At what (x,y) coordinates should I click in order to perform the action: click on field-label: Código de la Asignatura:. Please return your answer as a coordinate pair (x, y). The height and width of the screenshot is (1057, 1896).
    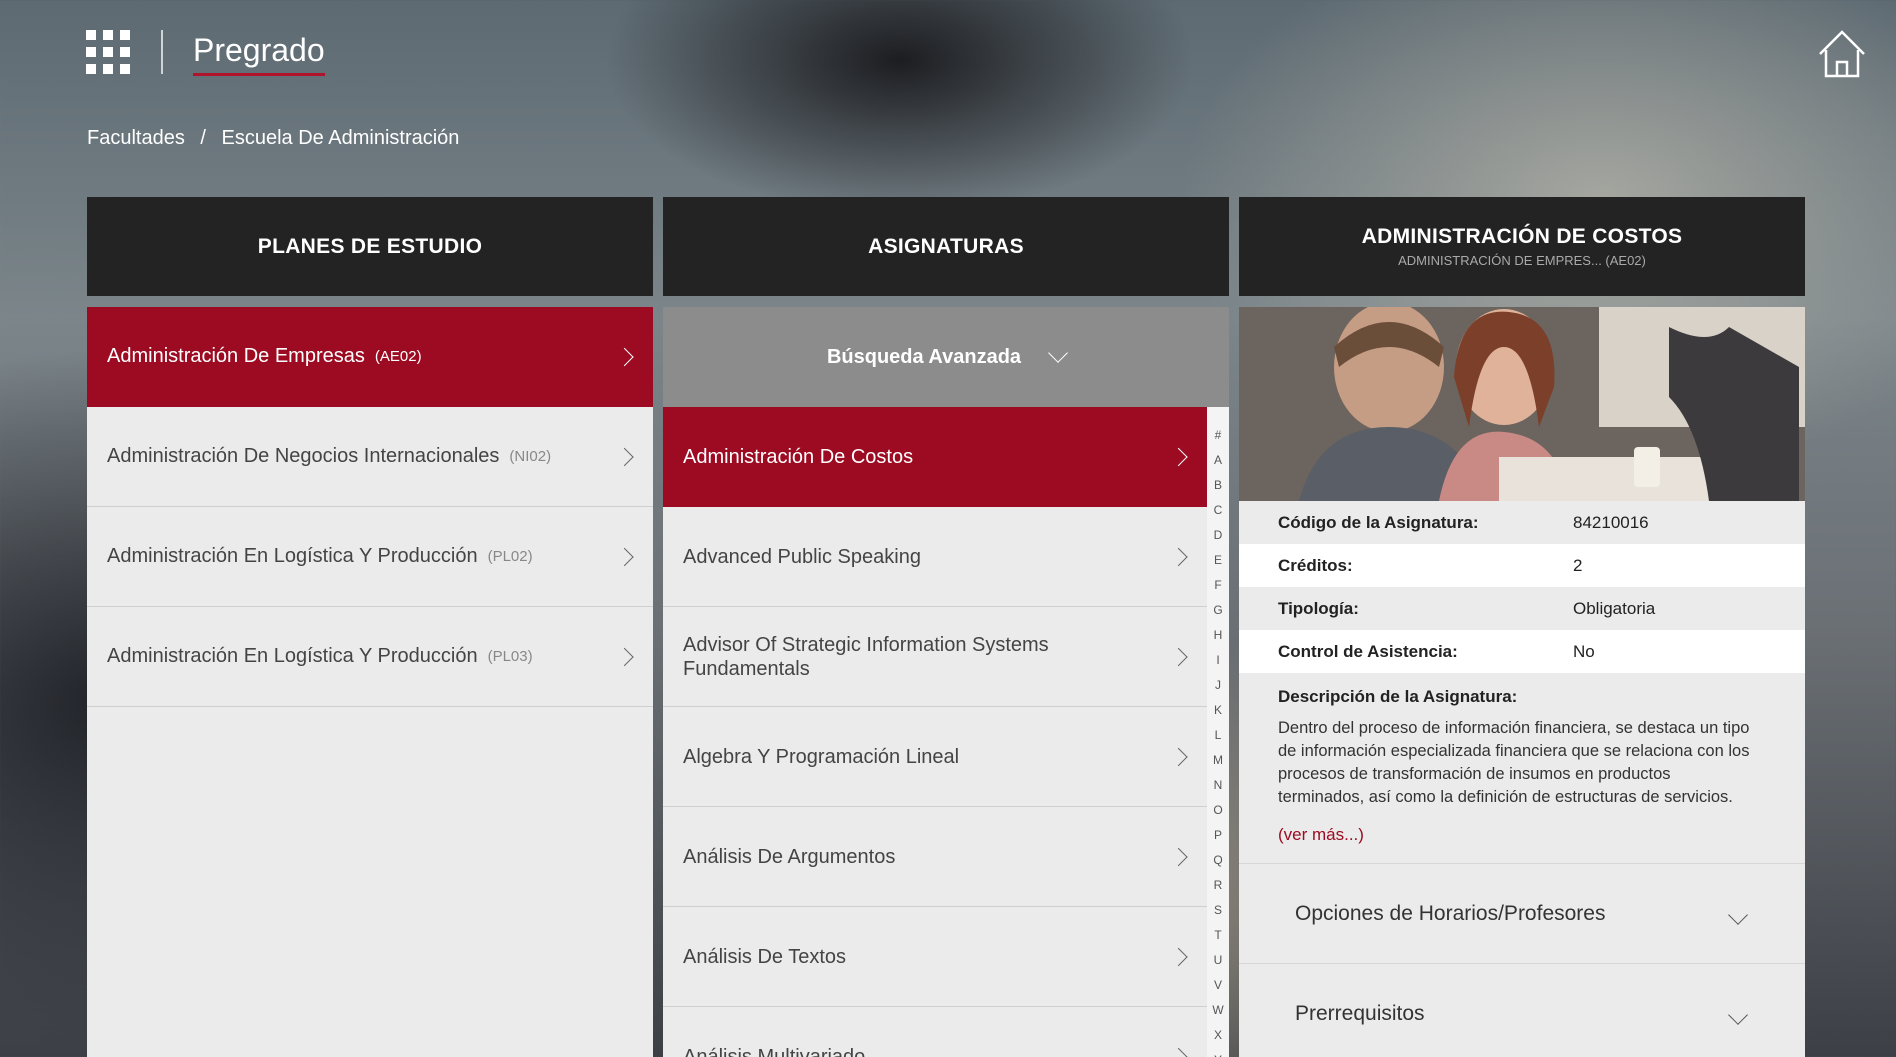
    Looking at the image, I should click on (1378, 522).